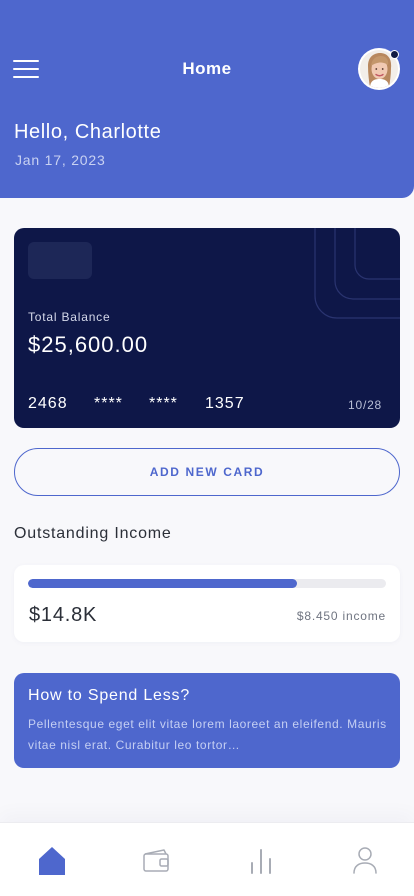  Describe the element at coordinates (365, 405) in the screenshot. I see `card-expiry-date: 10/28` at that location.